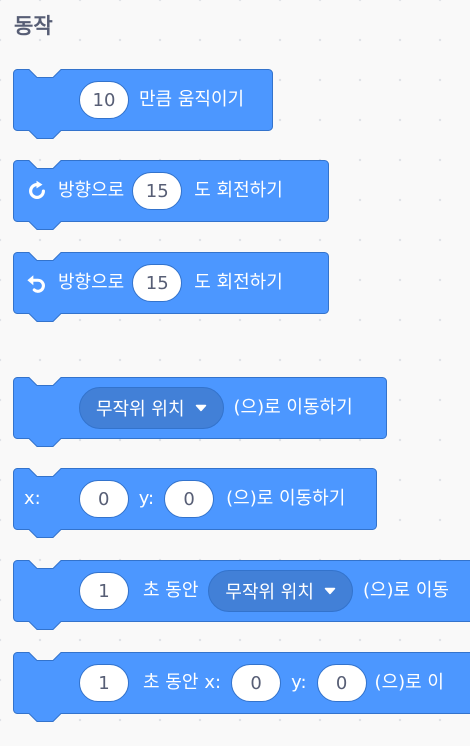  What do you see at coordinates (37, 191) in the screenshot?
I see `turn-right-icon` at bounding box center [37, 191].